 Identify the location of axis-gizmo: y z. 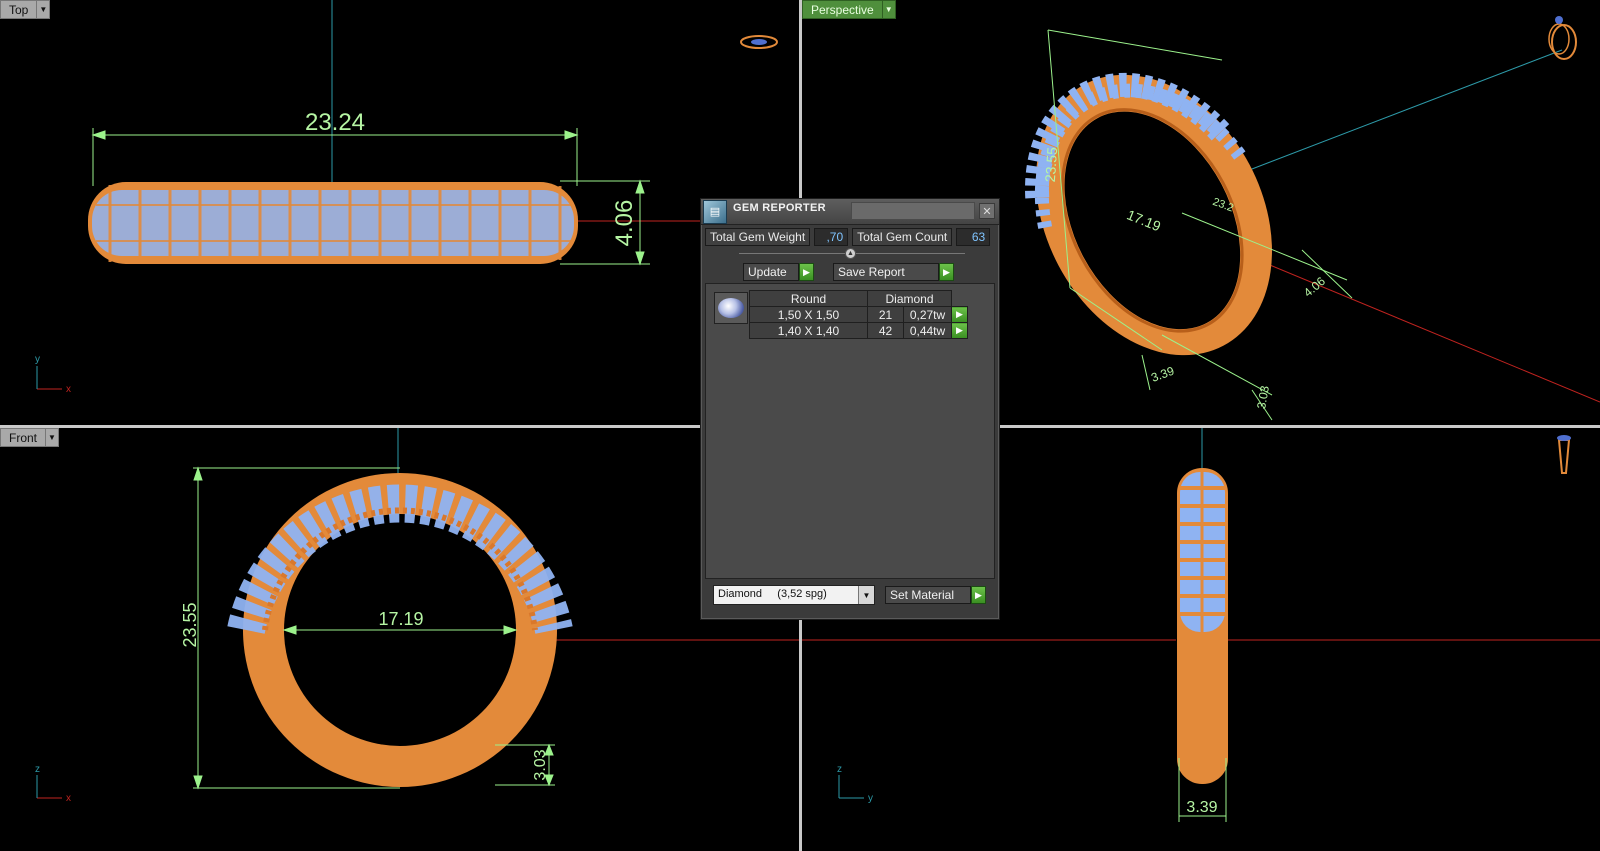
(855, 784).